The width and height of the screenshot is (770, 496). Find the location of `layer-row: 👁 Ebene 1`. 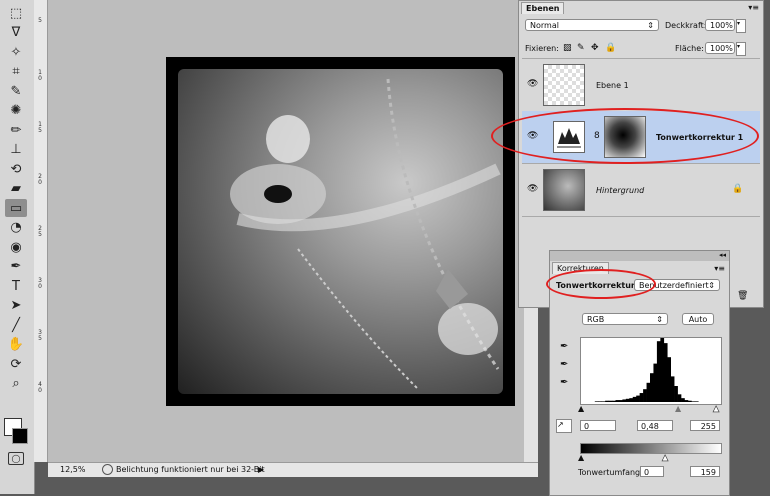

layer-row: 👁 Ebene 1 is located at coordinates (641, 85).